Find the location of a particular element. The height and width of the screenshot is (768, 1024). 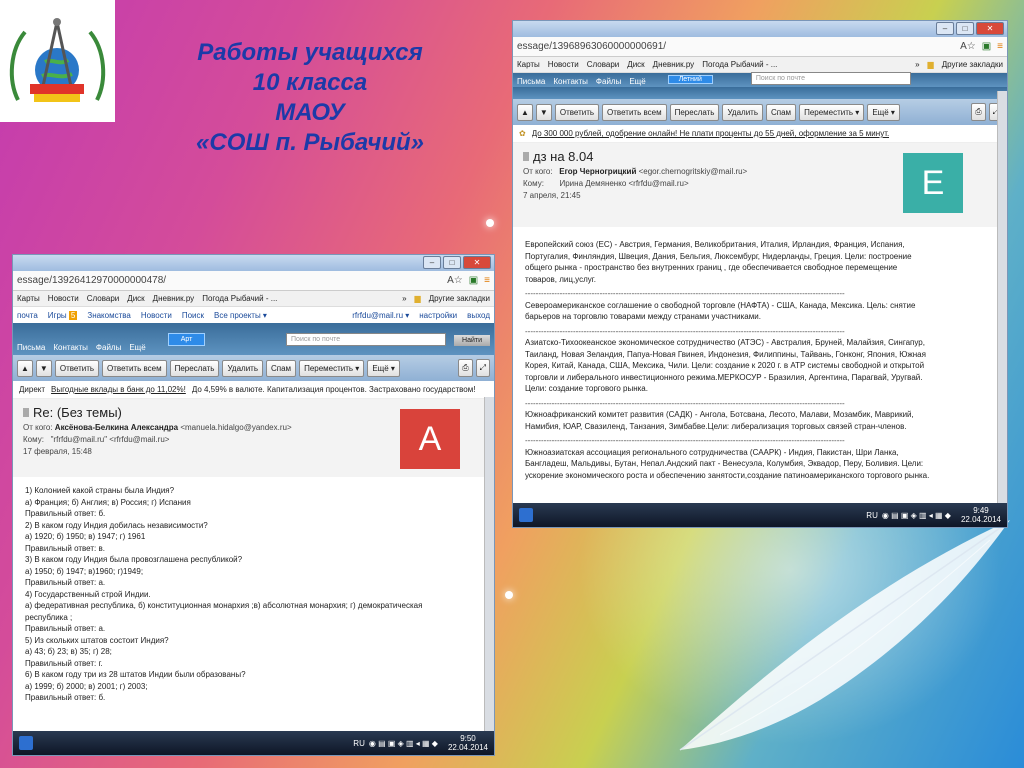

nav-item: почта is located at coordinates (27, 315).